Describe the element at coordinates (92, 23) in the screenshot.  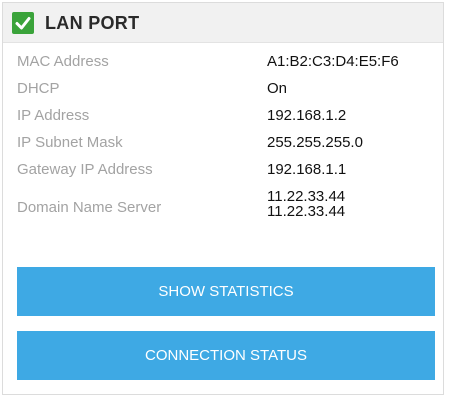
I see `panel-title: LAN PORT` at that location.